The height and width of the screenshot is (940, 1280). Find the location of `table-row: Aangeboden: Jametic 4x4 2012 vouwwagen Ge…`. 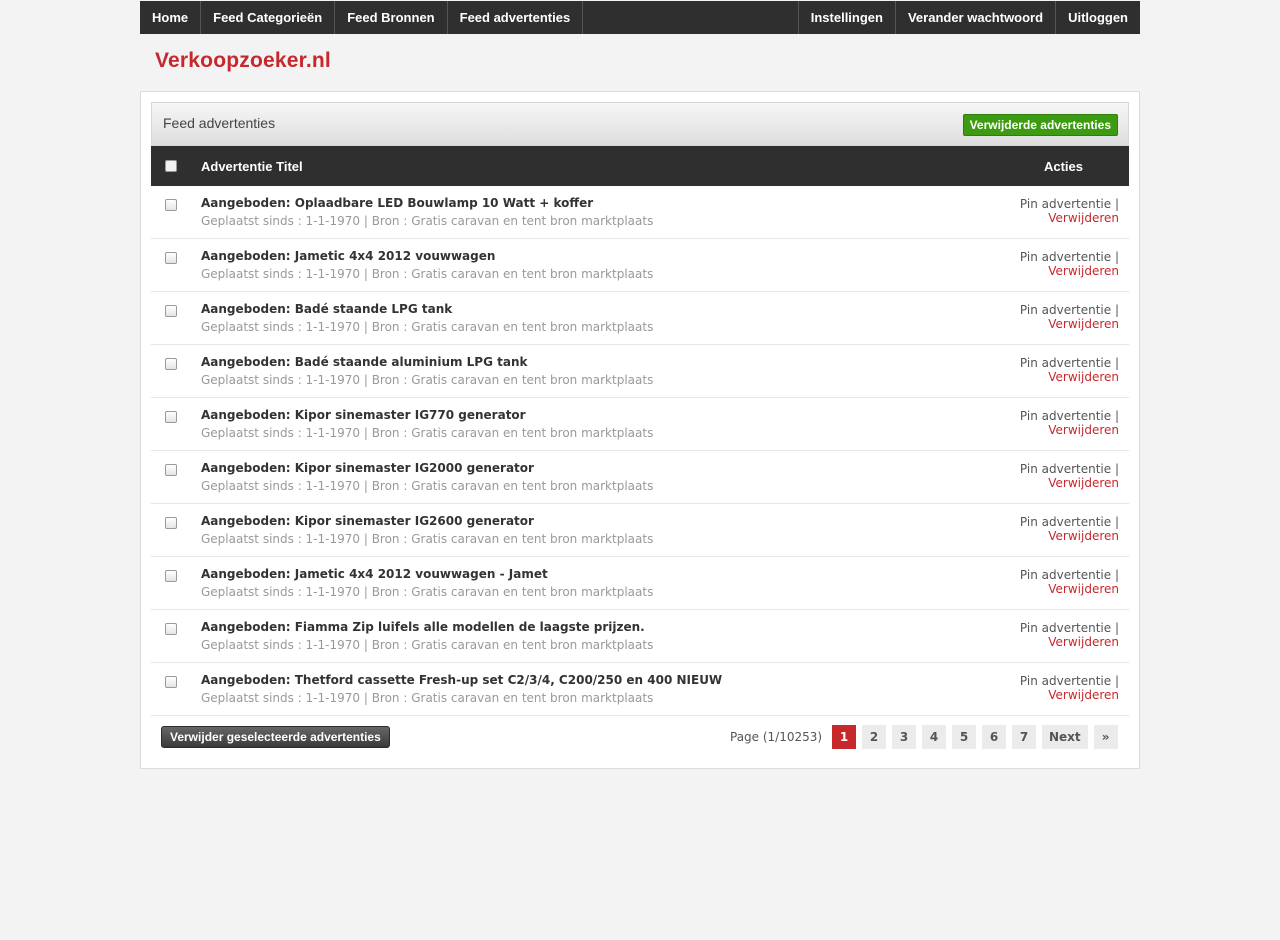

table-row: Aangeboden: Jametic 4x4 2012 vouwwagen Ge… is located at coordinates (640, 265).